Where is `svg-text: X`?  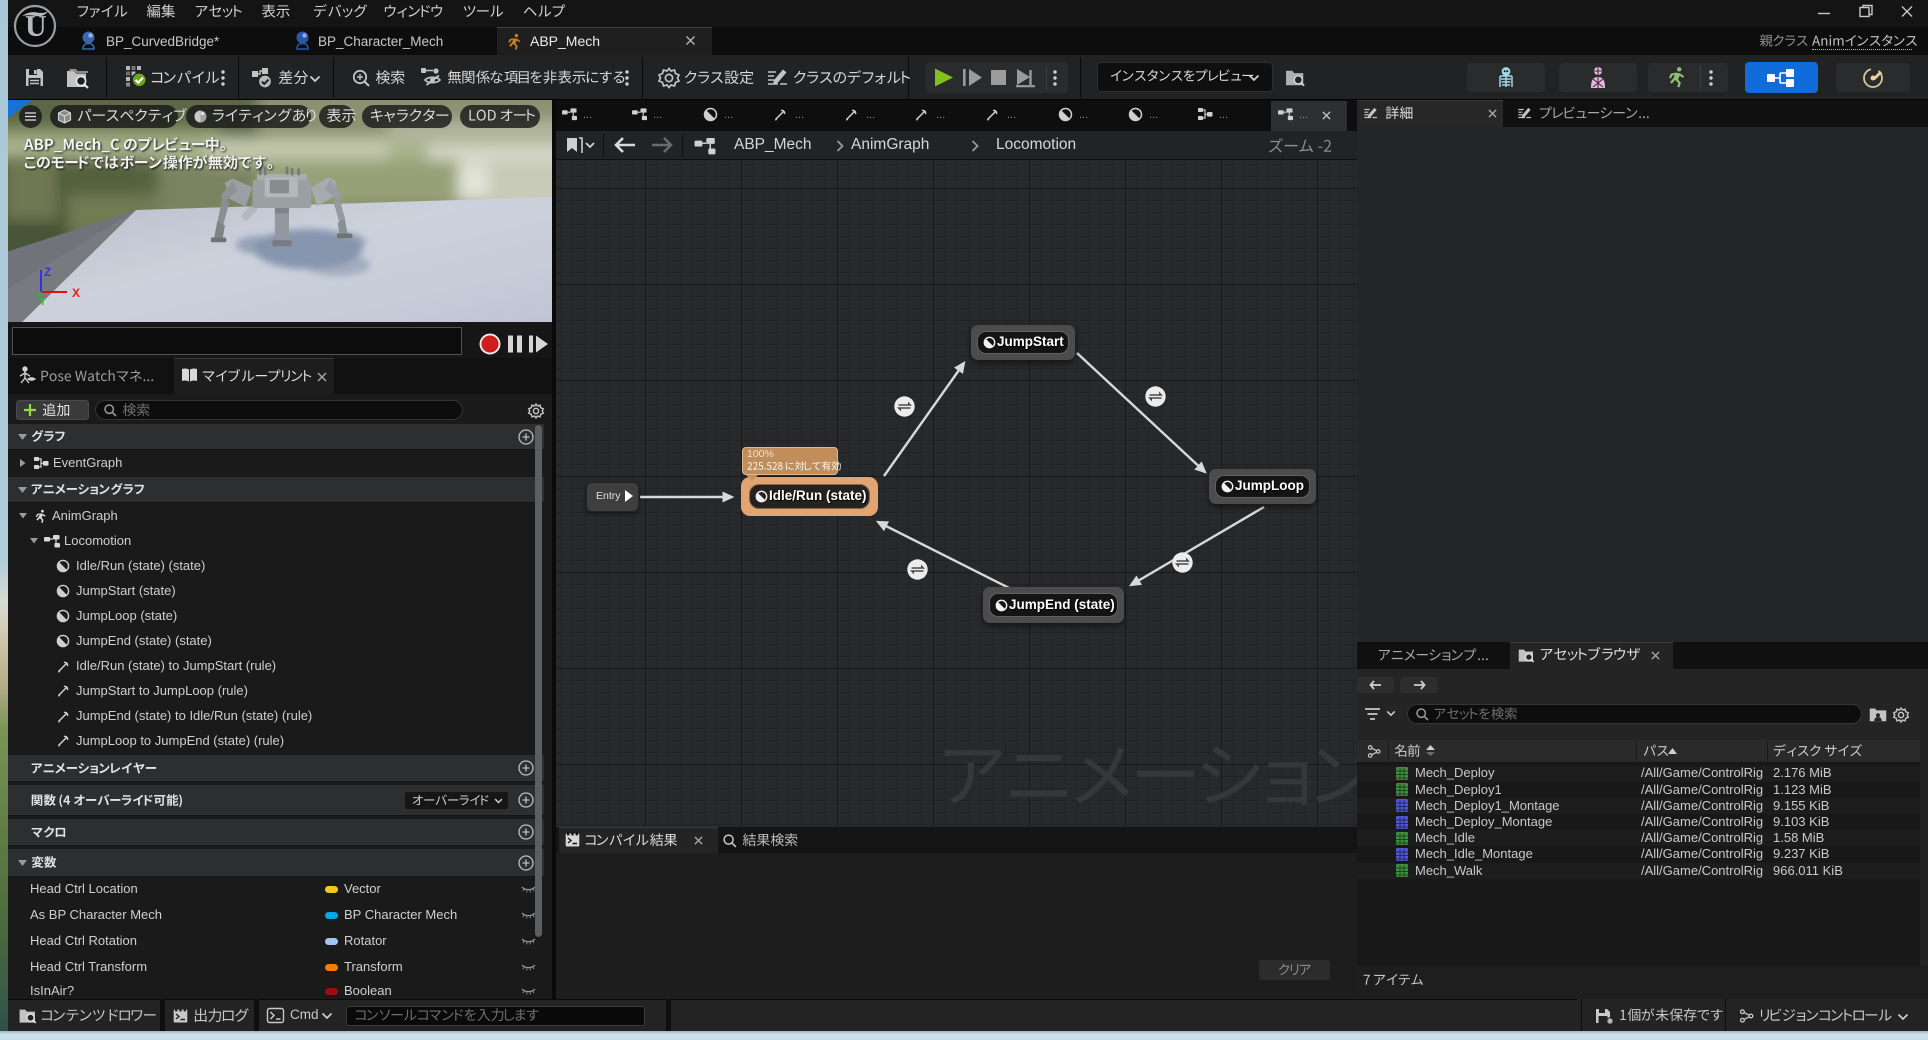 svg-text: X is located at coordinates (76, 293).